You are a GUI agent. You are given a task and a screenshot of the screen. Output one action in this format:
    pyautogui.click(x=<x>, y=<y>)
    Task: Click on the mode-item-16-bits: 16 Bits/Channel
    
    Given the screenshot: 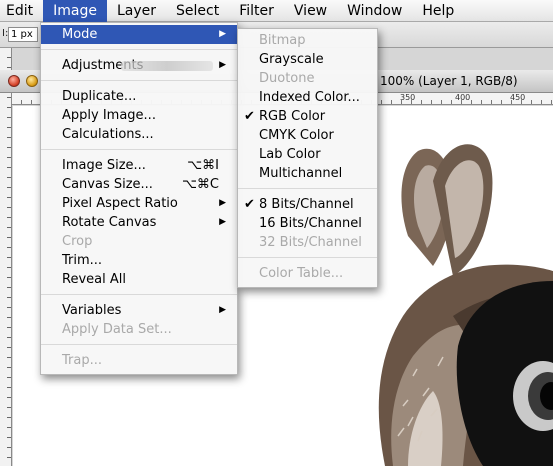 What is the action you would take?
    pyautogui.click(x=307, y=223)
    